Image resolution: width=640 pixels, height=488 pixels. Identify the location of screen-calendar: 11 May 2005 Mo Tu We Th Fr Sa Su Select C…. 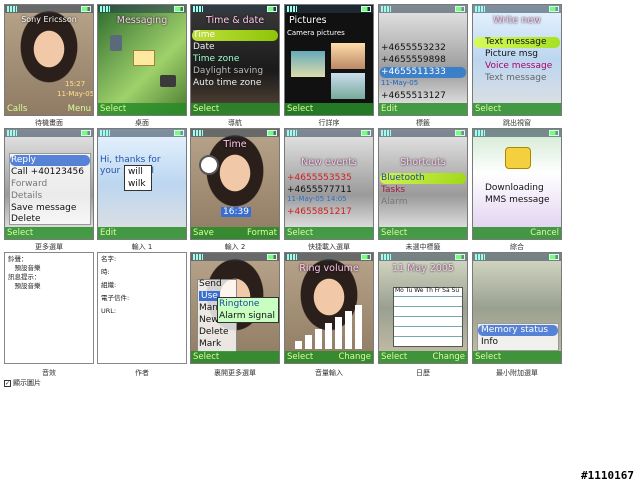
(423, 308).